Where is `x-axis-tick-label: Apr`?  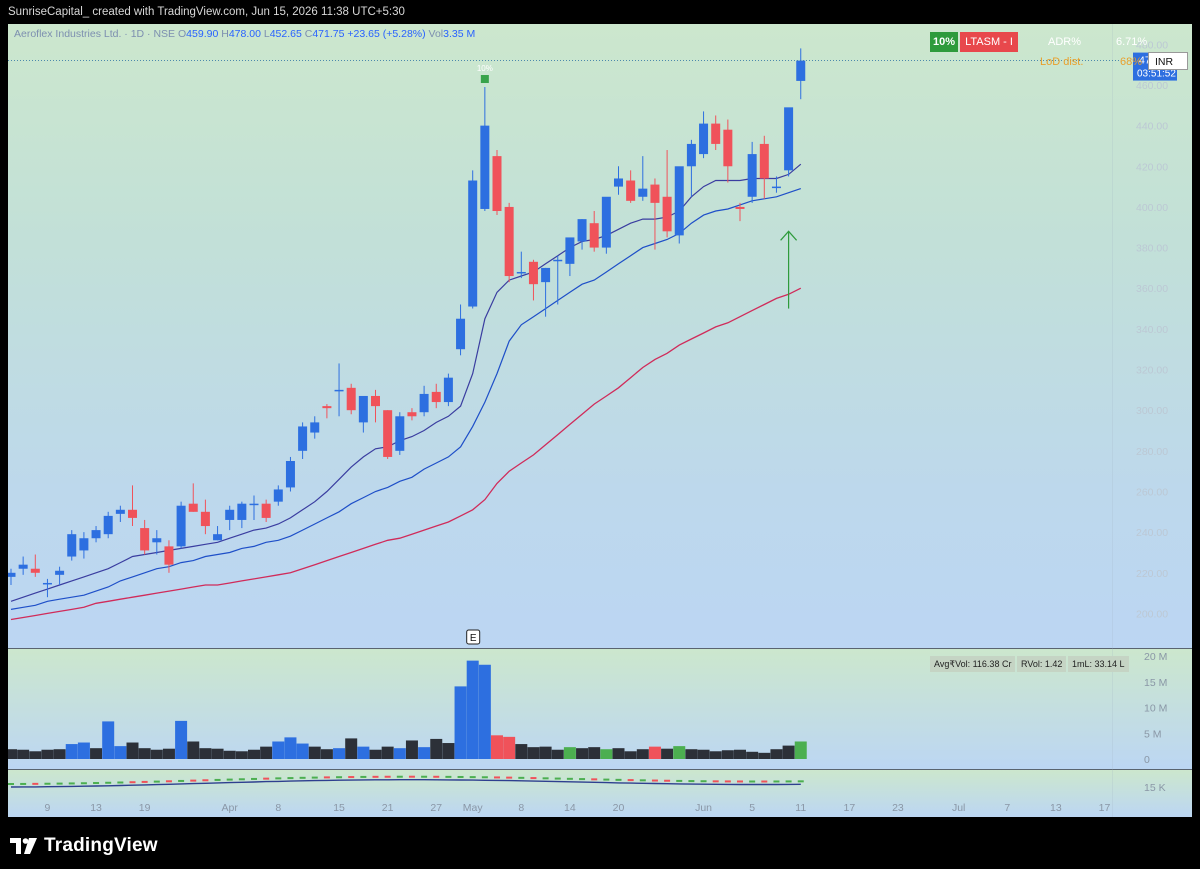
x-axis-tick-label: Apr is located at coordinates (230, 808).